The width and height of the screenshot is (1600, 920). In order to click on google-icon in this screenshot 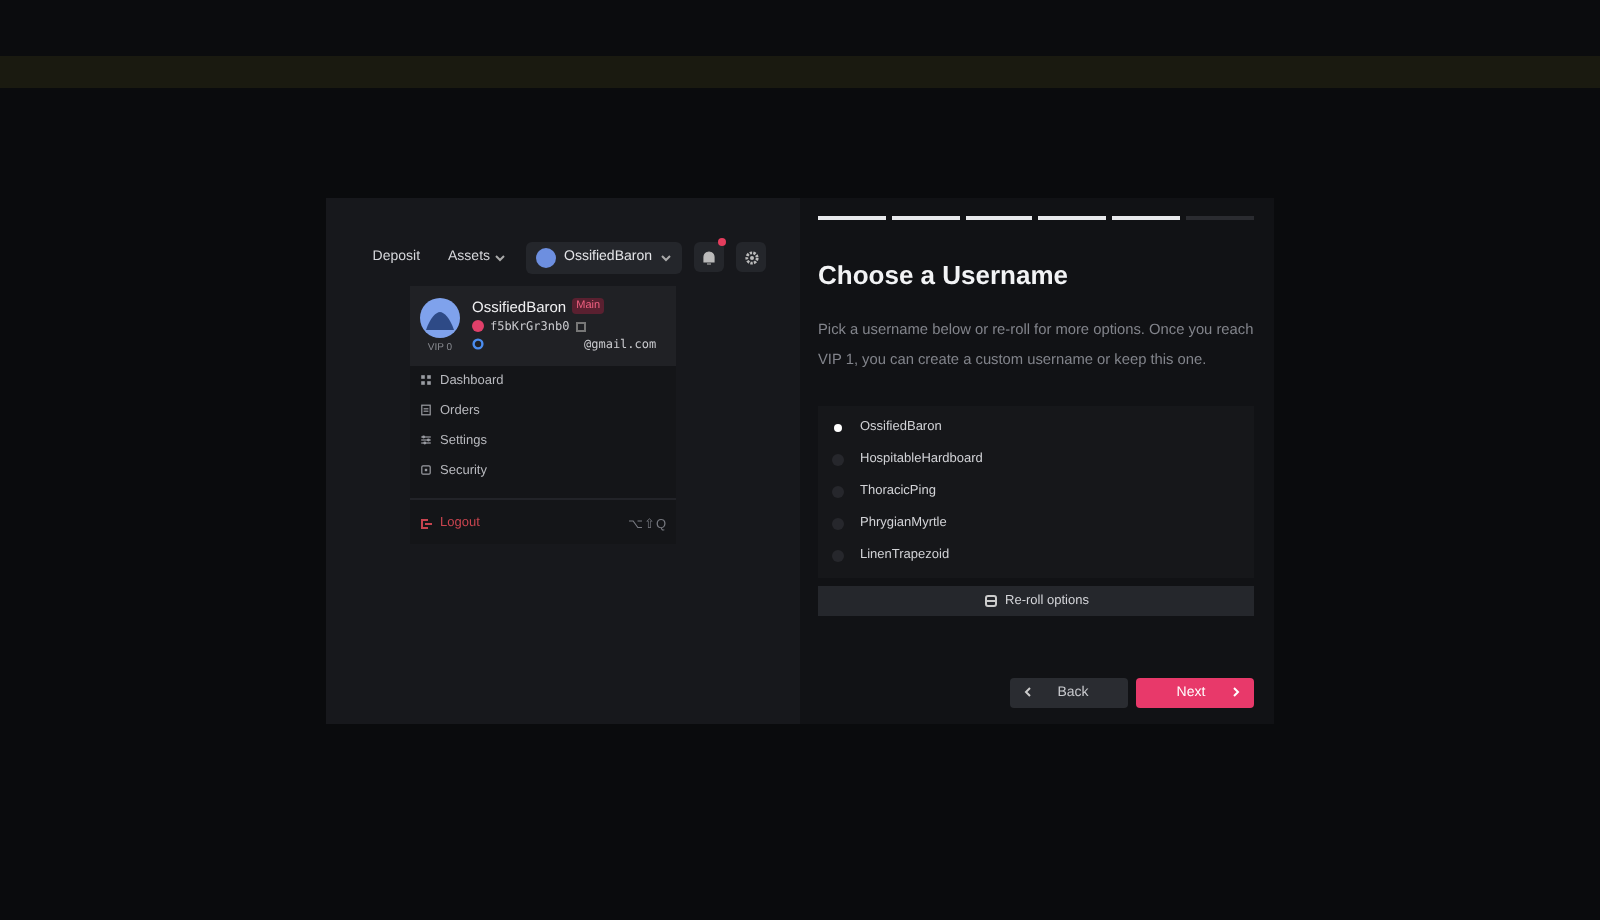, I will do `click(478, 344)`.